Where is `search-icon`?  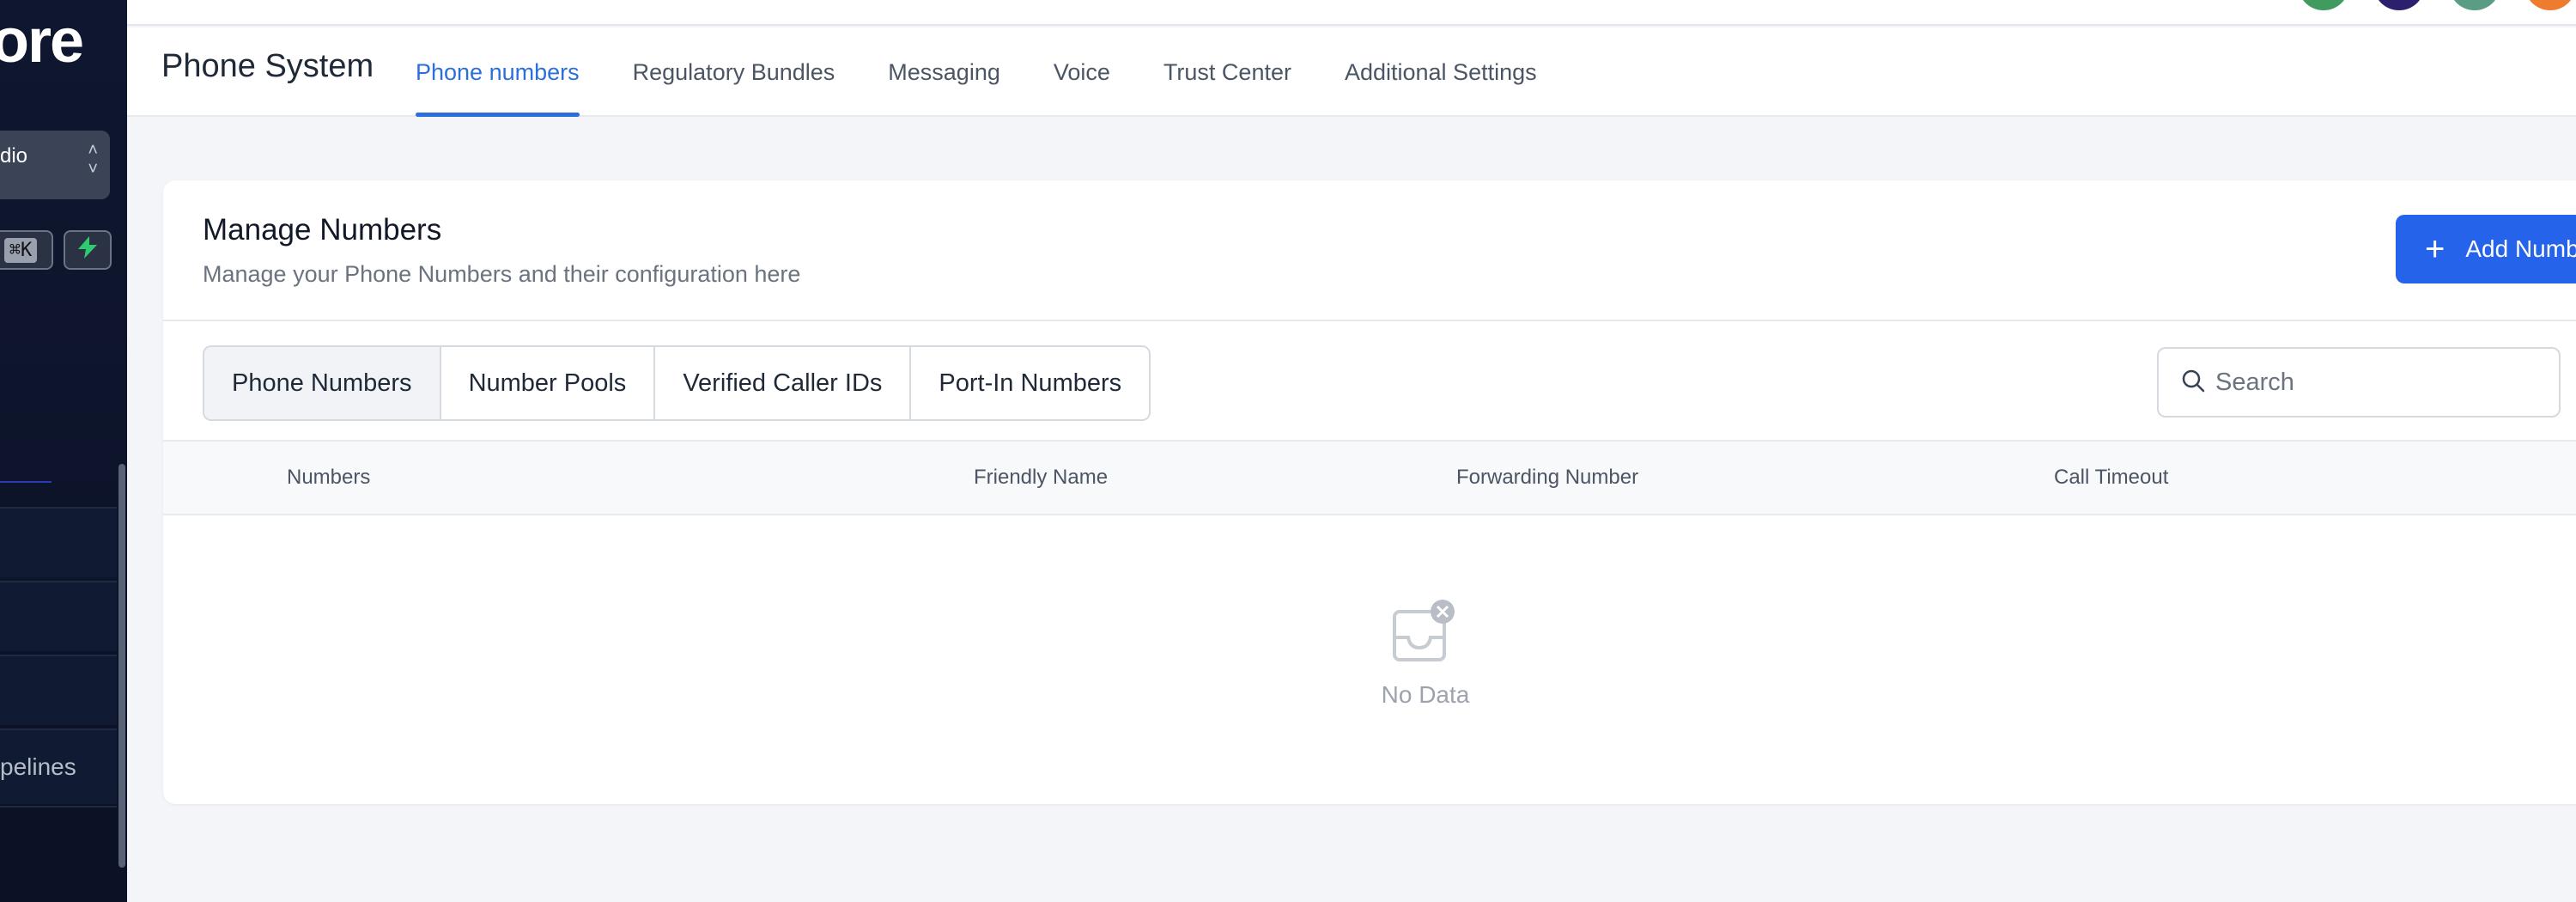 search-icon is located at coordinates (2193, 383).